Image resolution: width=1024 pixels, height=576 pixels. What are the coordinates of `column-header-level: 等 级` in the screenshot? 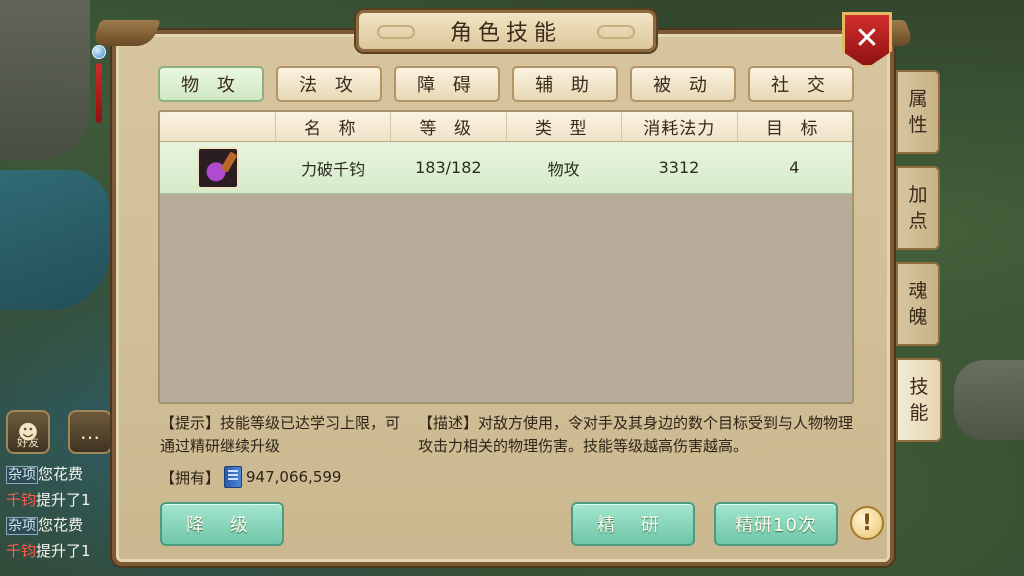 It's located at (449, 126).